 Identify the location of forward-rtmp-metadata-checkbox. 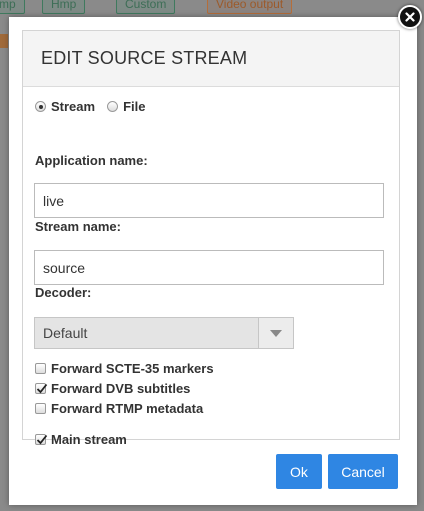
(40, 408).